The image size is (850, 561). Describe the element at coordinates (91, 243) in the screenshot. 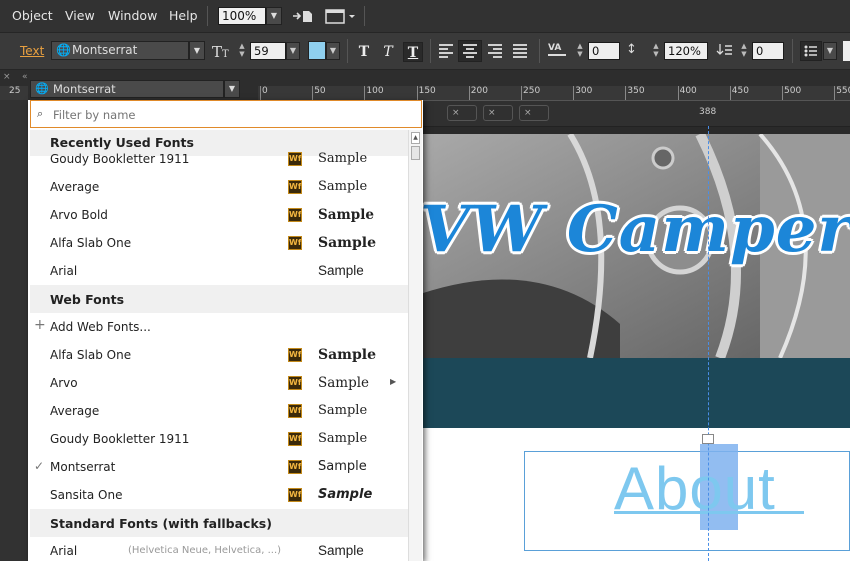

I see `font-name: Alfa Slab One` at that location.